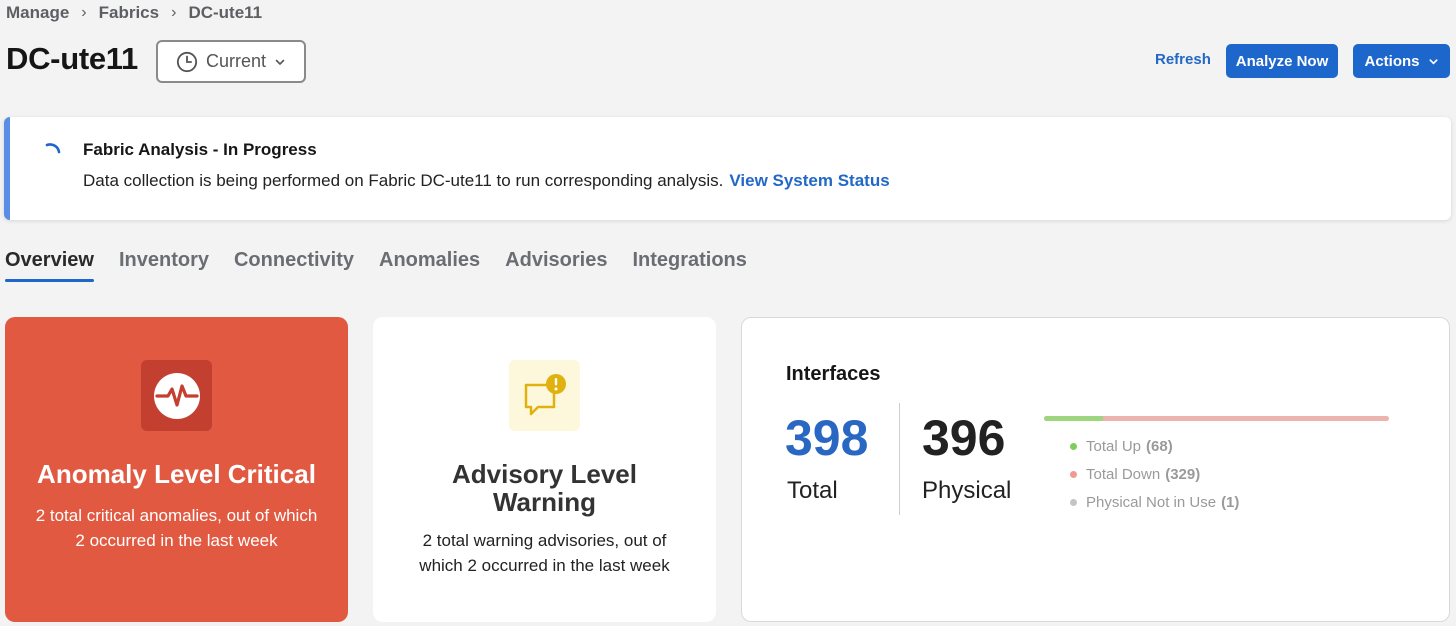 The image size is (1456, 626). What do you see at coordinates (1183, 59) in the screenshot?
I see `refresh-link: Refresh` at bounding box center [1183, 59].